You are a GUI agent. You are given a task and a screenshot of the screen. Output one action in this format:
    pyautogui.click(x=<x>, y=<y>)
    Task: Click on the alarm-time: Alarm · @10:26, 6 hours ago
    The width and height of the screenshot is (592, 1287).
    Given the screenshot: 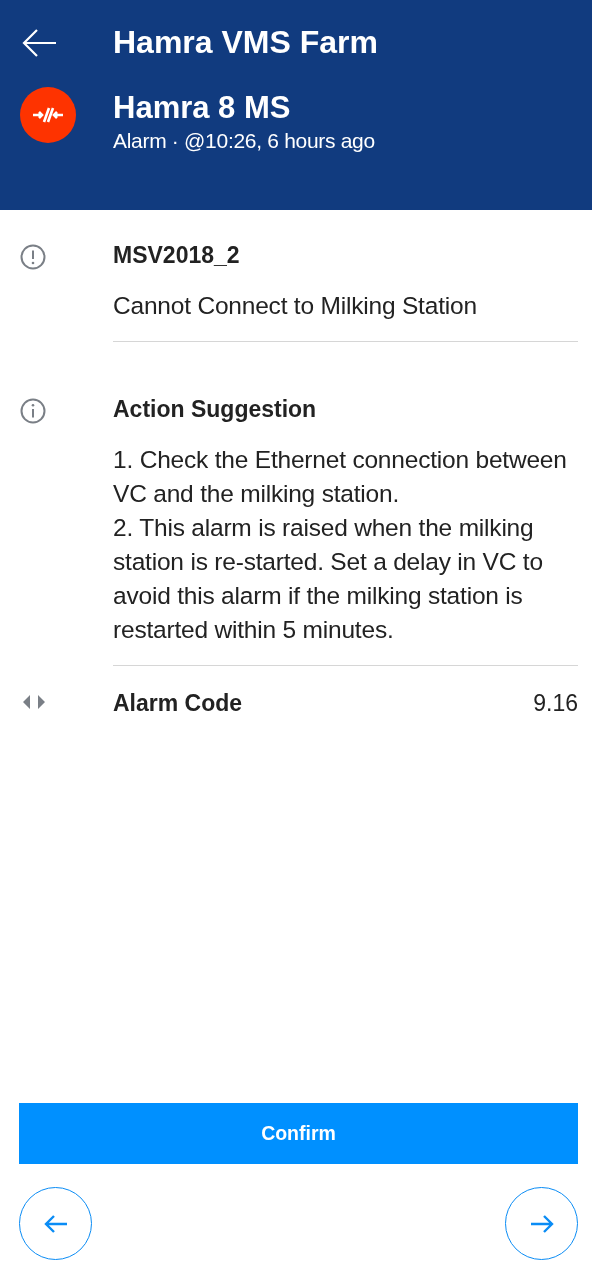 What is the action you would take?
    pyautogui.click(x=244, y=141)
    